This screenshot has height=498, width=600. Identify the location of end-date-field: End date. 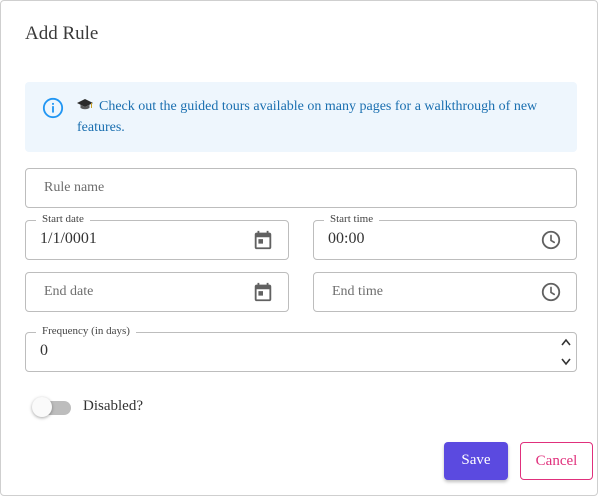
(157, 292).